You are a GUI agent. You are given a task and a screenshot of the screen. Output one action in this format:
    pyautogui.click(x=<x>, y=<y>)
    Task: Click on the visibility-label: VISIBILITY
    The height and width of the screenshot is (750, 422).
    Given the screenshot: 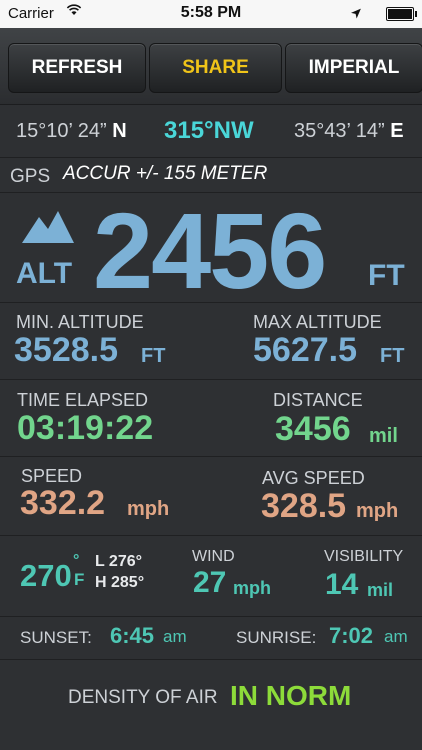 What is the action you would take?
    pyautogui.click(x=364, y=556)
    